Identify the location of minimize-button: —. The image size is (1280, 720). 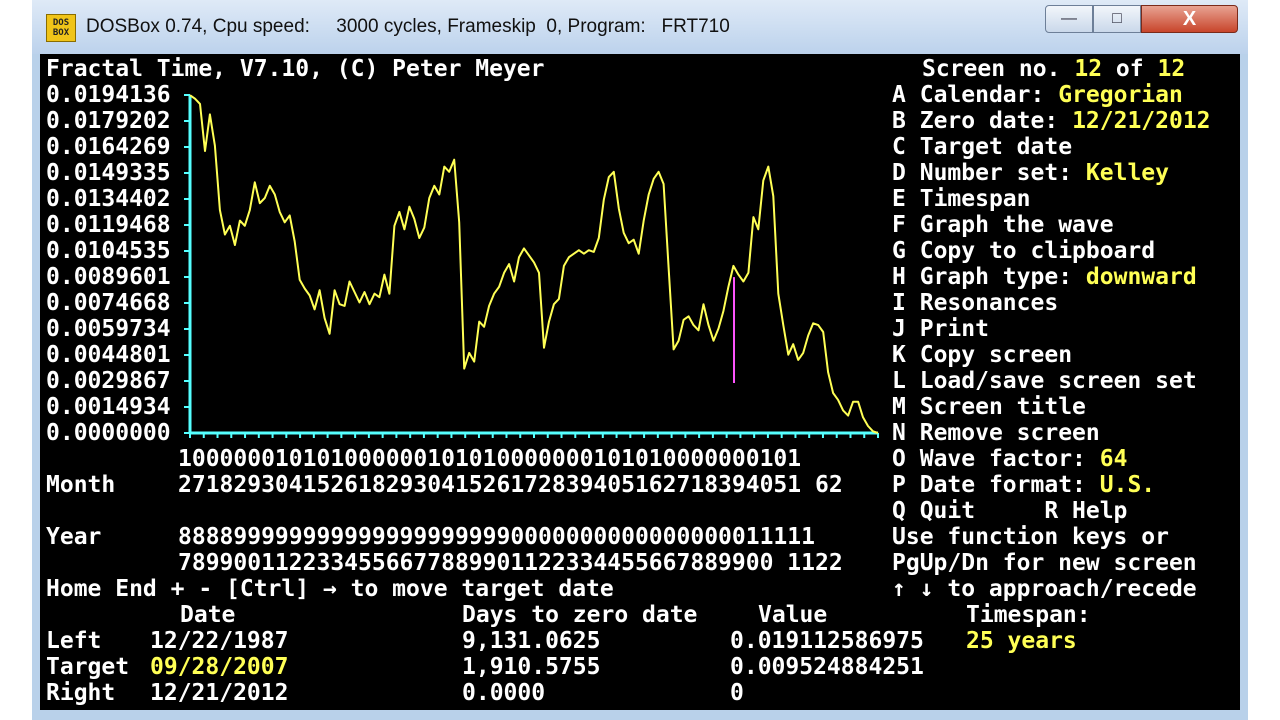
(1069, 19).